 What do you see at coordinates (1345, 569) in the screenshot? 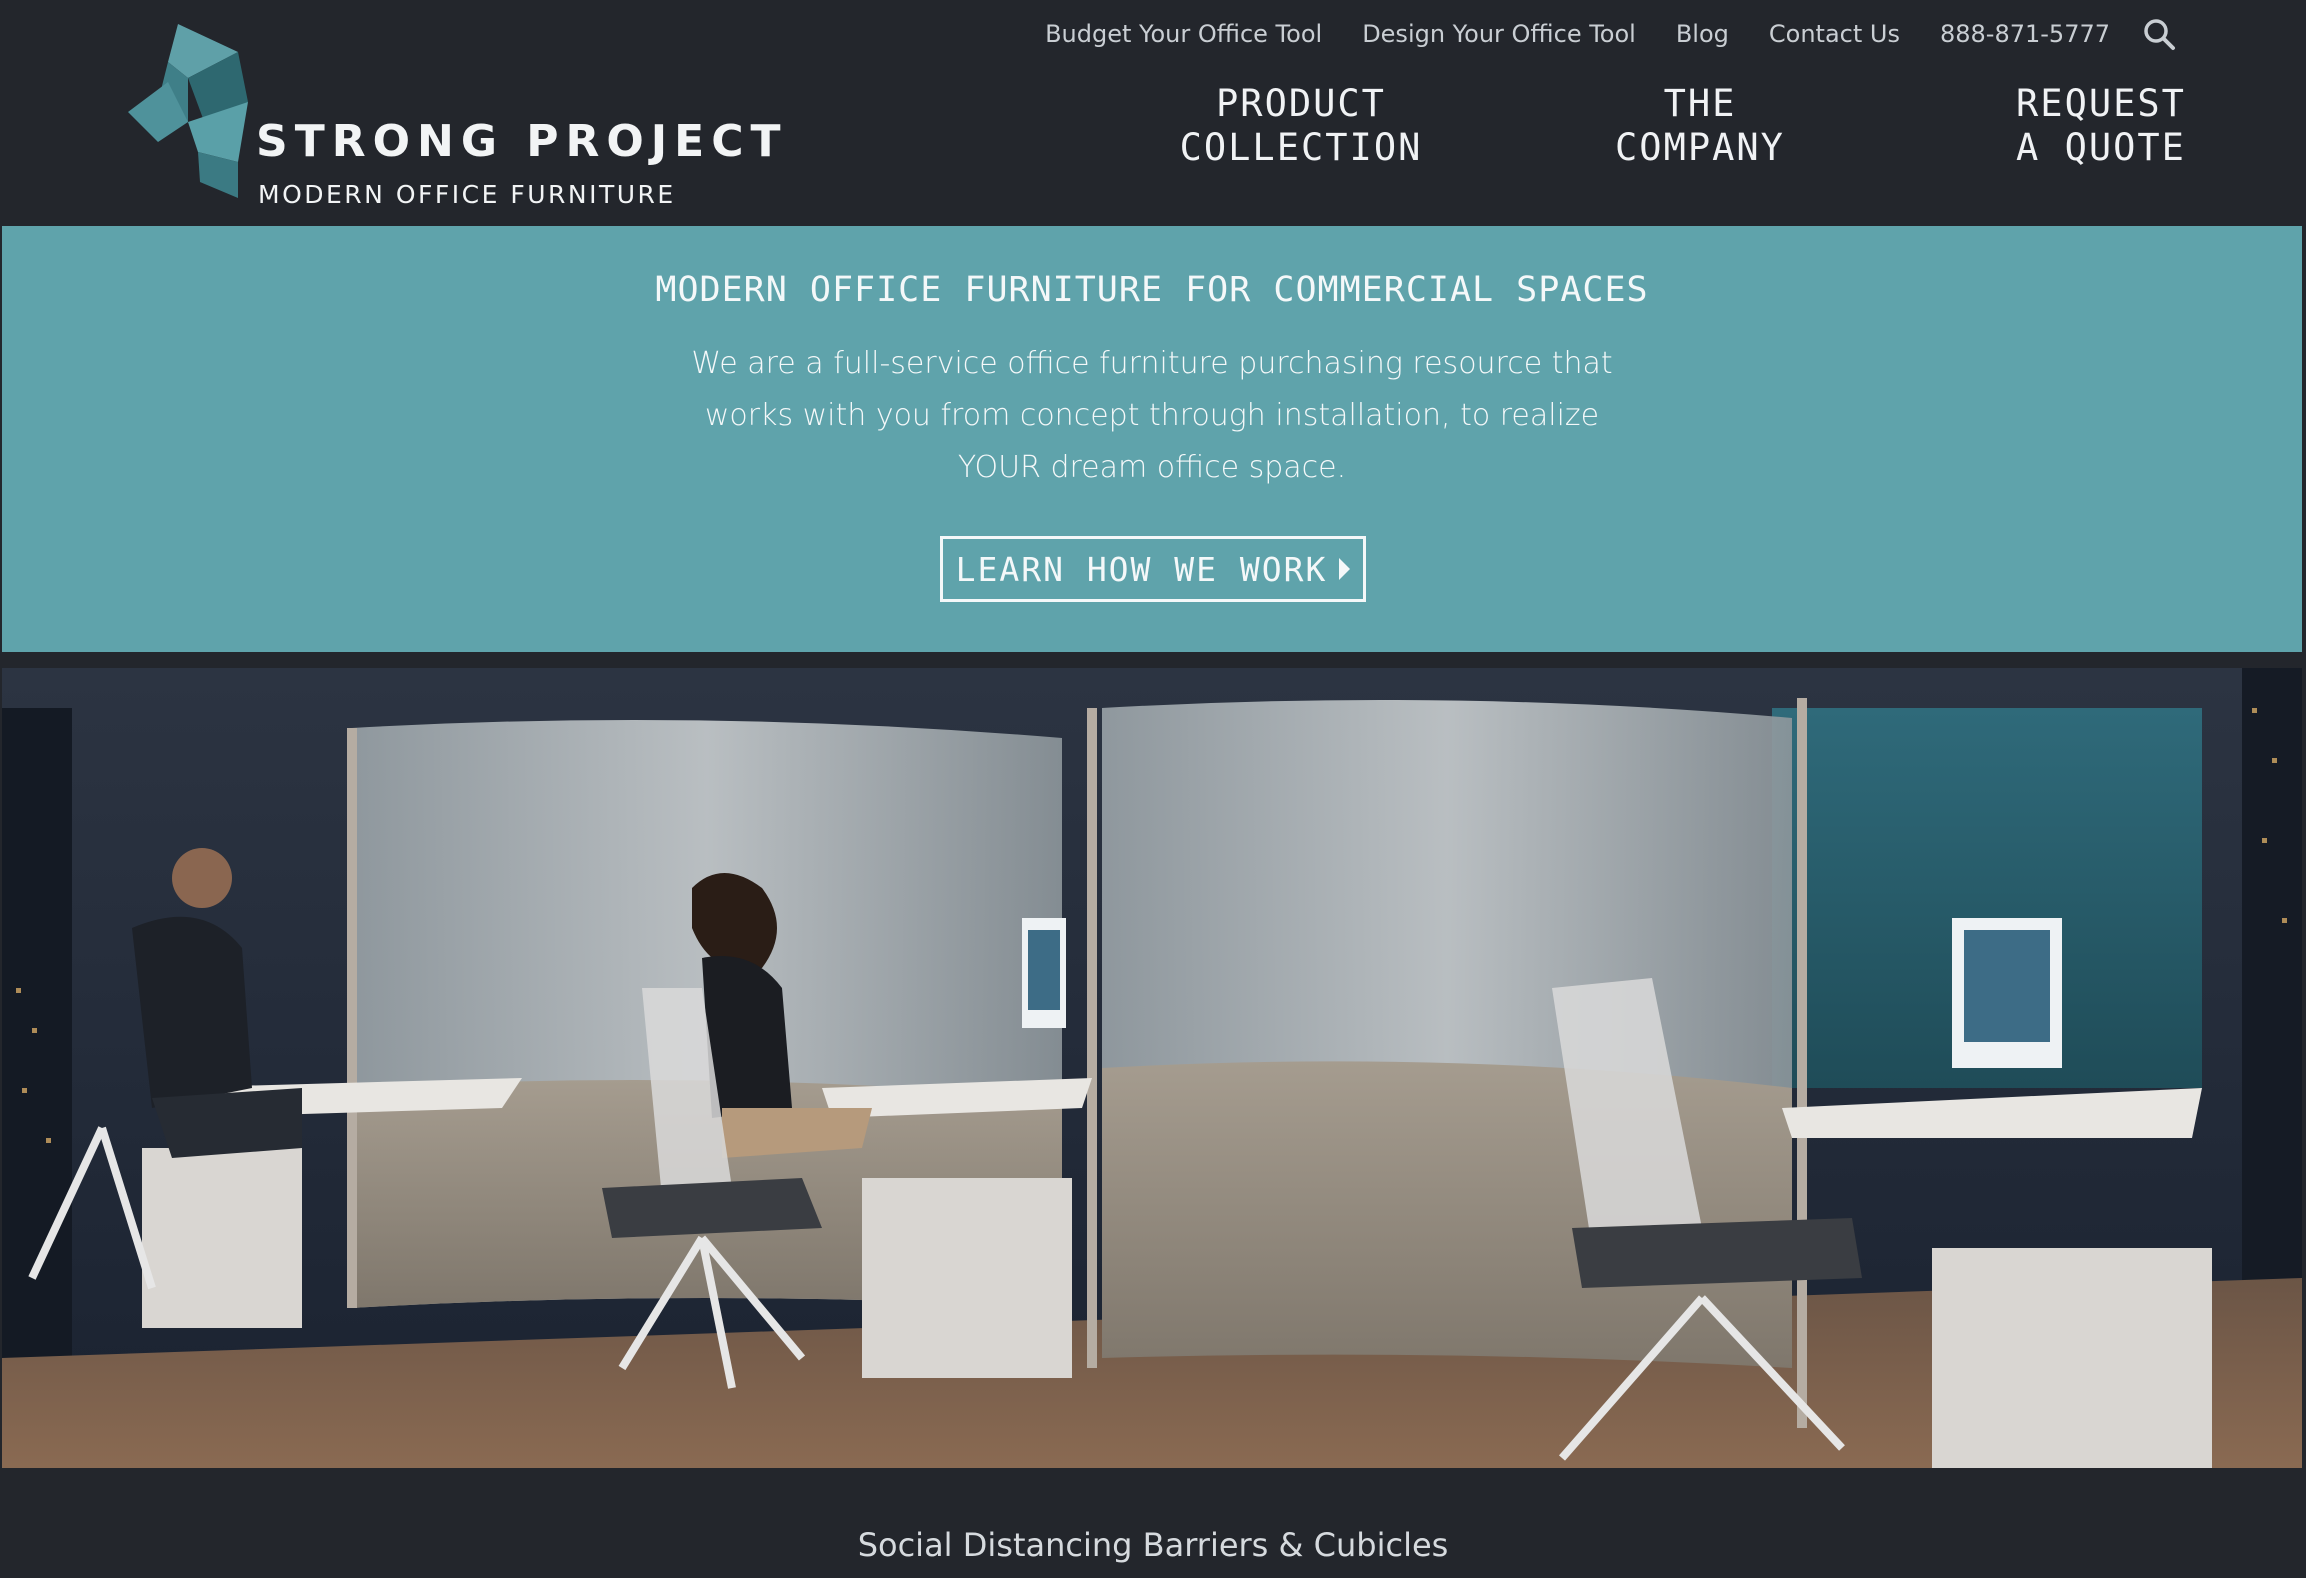
I see `caret-right-icon` at bounding box center [1345, 569].